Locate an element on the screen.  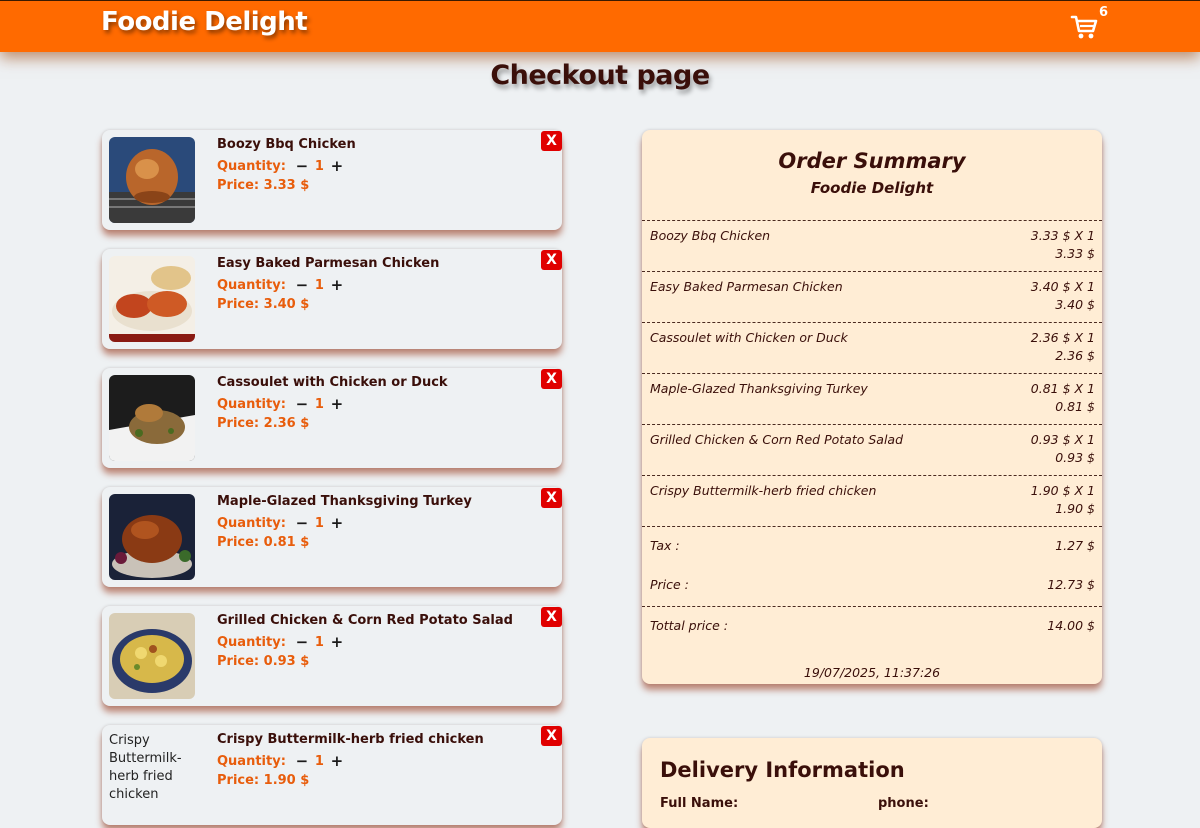
tax-label: Tax : is located at coordinates (665, 545).